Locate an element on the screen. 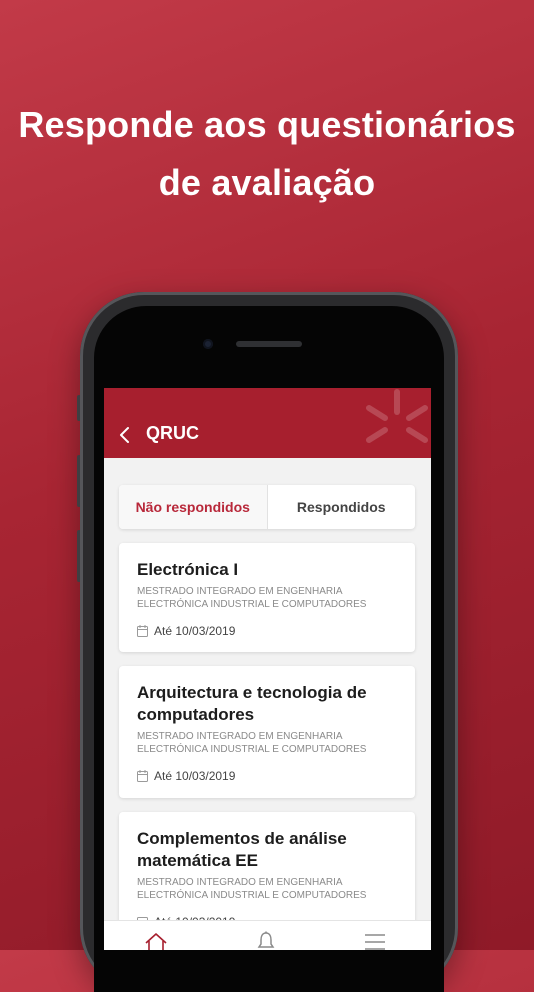  headline: Responde aos questionários de avaliação is located at coordinates (267, 154).